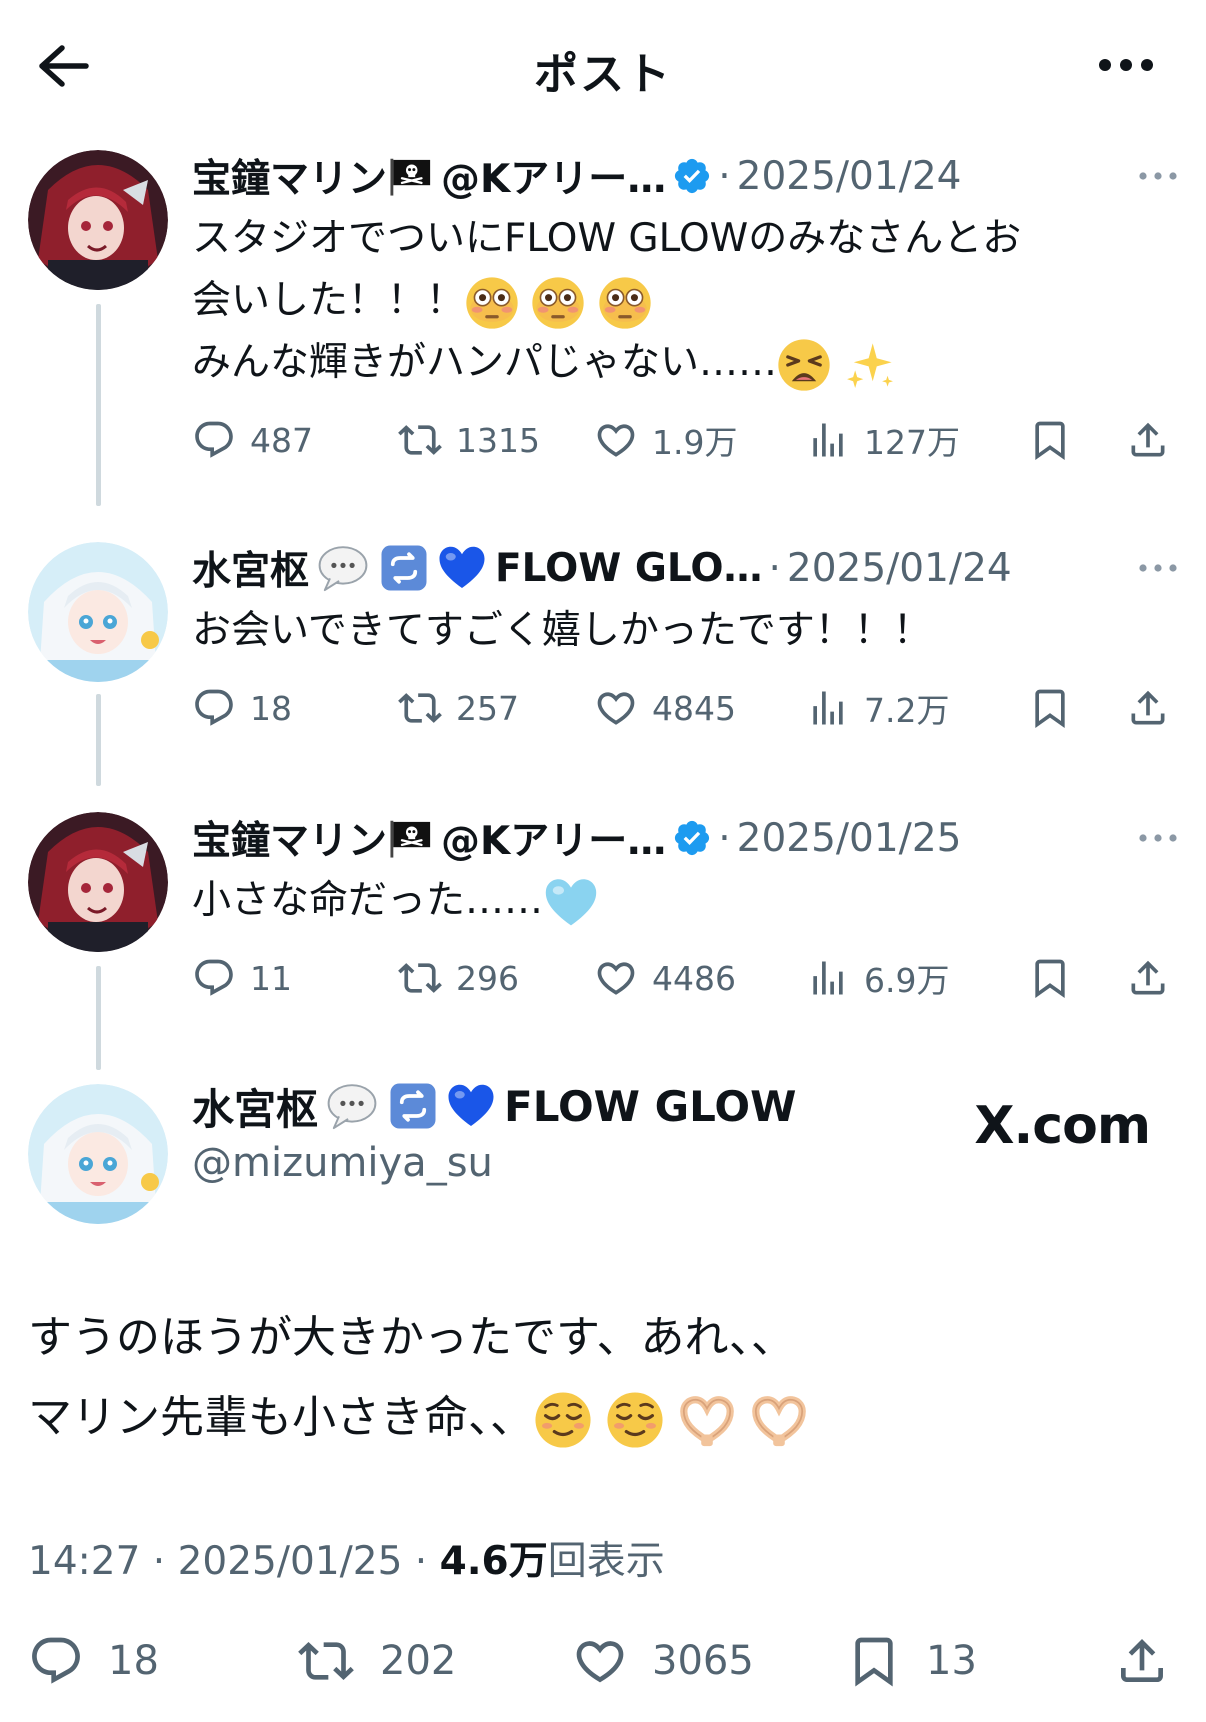  I want to click on top-bar: ポスト, so click(603, 65).